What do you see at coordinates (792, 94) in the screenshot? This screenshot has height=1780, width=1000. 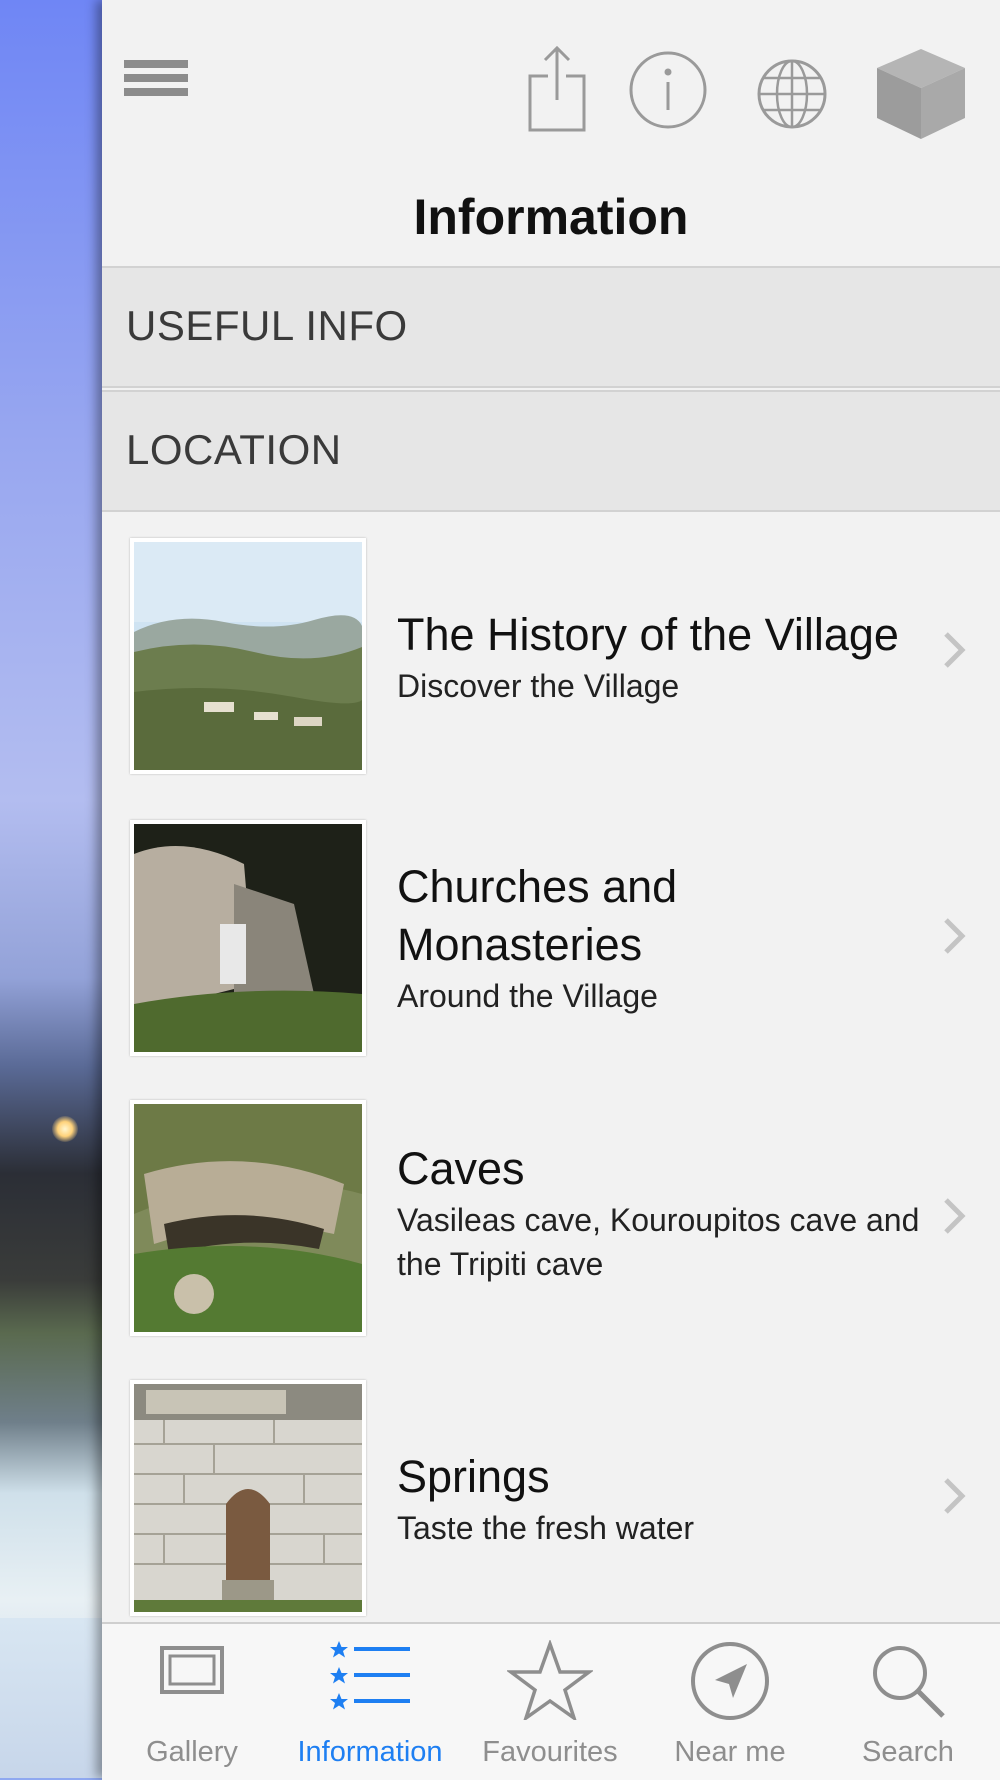 I see `globe-icon` at bounding box center [792, 94].